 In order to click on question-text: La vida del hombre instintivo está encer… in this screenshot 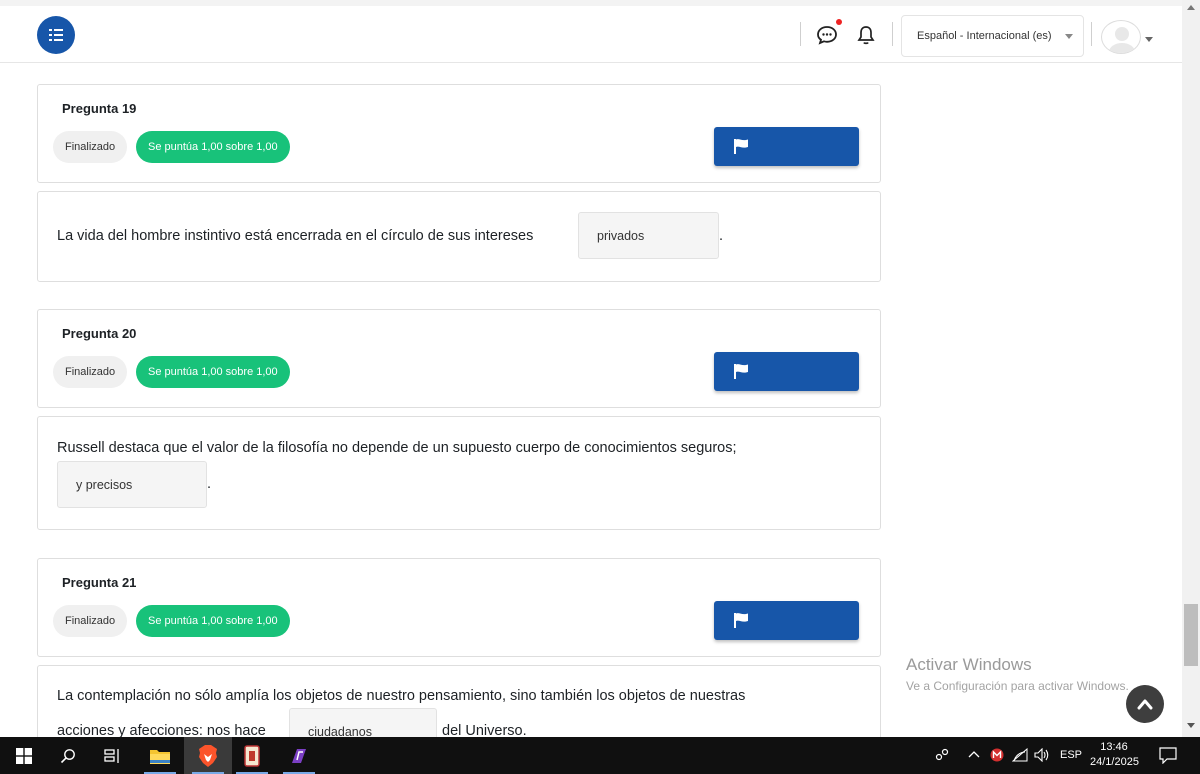, I will do `click(295, 236)`.